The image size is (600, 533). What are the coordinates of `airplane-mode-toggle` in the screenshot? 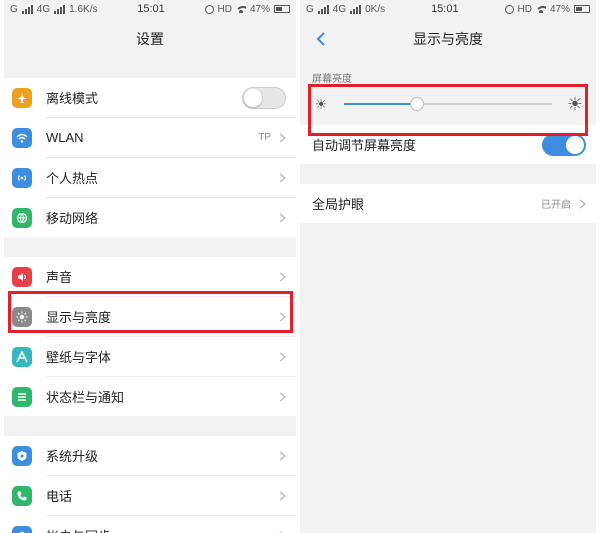 It's located at (264, 97).